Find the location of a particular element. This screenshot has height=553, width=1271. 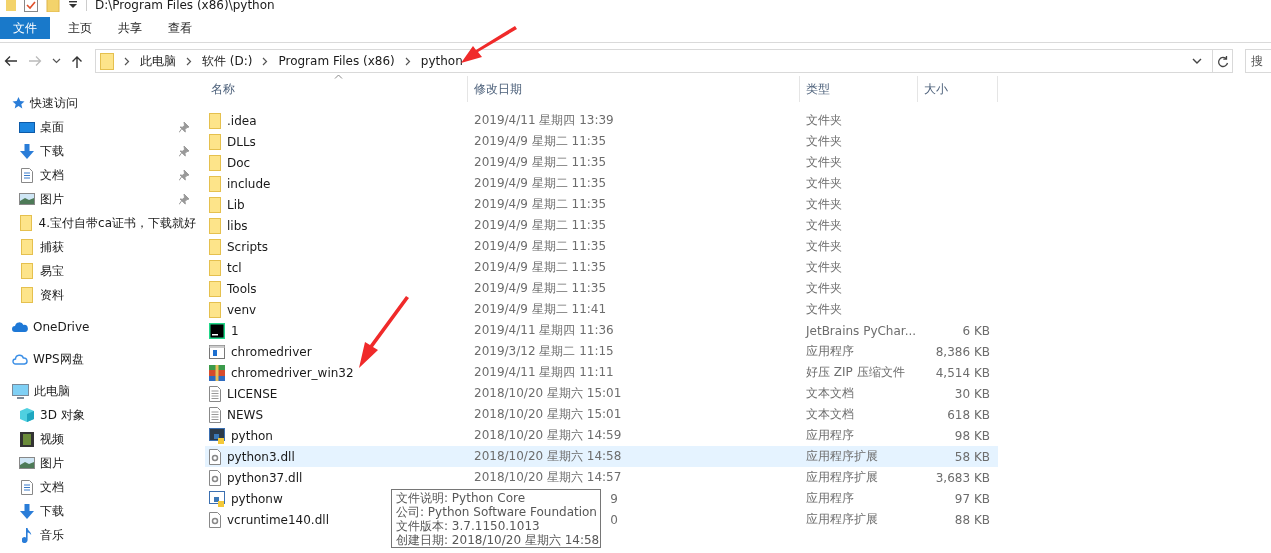

sidebar-item: 捕获 is located at coordinates (98, 247).